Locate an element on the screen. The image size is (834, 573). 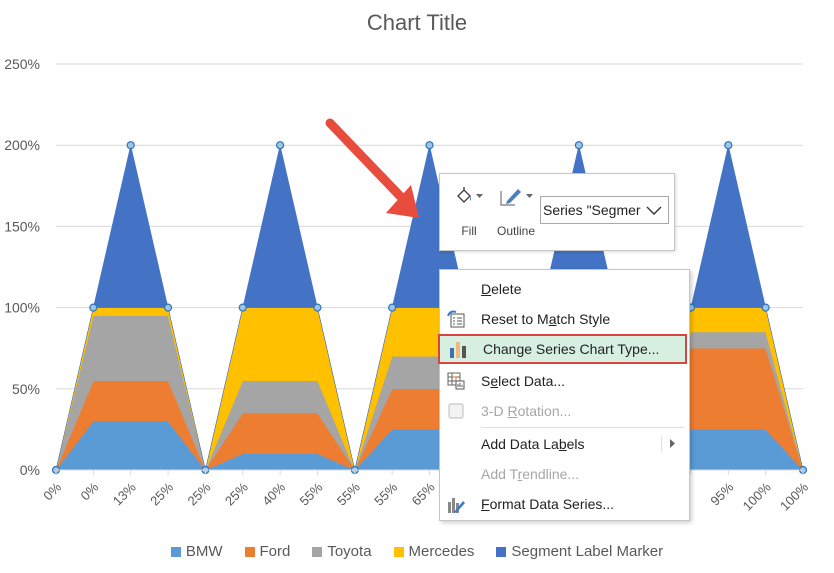
chart-title: Chart Title is located at coordinates (417, 23).